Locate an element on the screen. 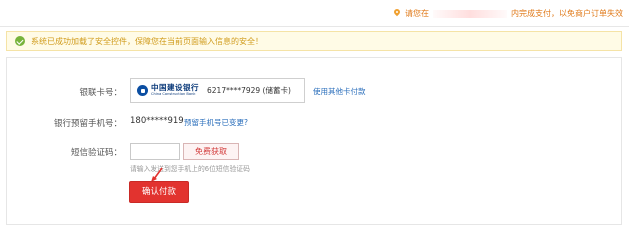 This screenshot has height=240, width=629. payment-time-tip: 请您在 内完成支付，以免商户订单失效 is located at coordinates (508, 13).